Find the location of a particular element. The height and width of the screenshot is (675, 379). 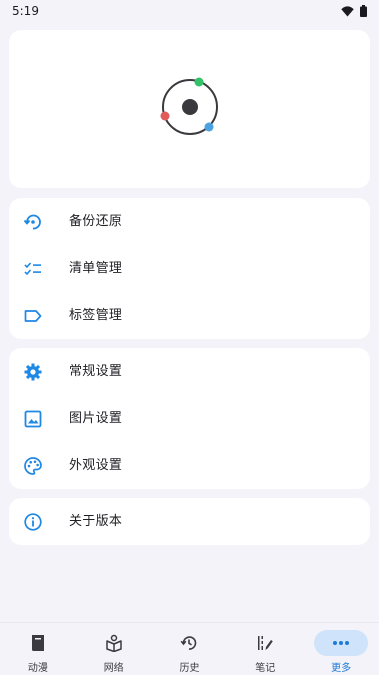

menu-item-checklist-manage: 清单管理 is located at coordinates (189, 268).